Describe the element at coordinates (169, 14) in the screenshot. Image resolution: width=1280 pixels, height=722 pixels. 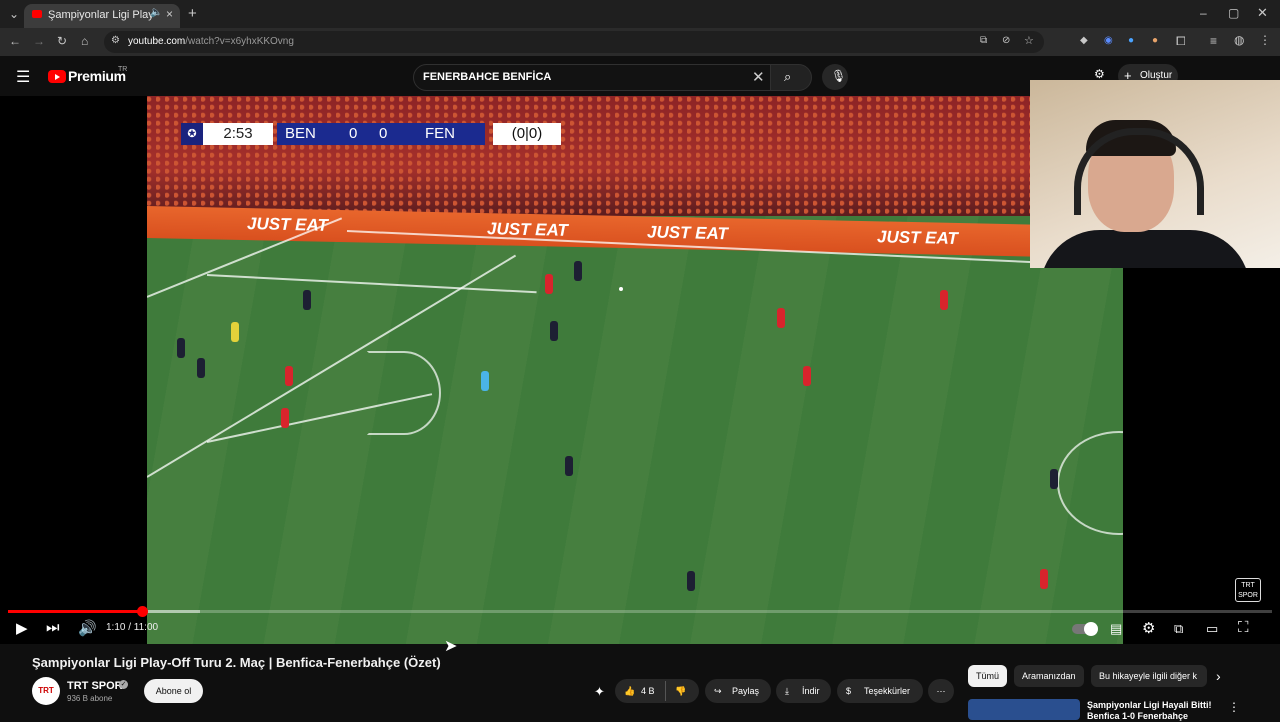
I see `close-tab-icon: ×` at that location.